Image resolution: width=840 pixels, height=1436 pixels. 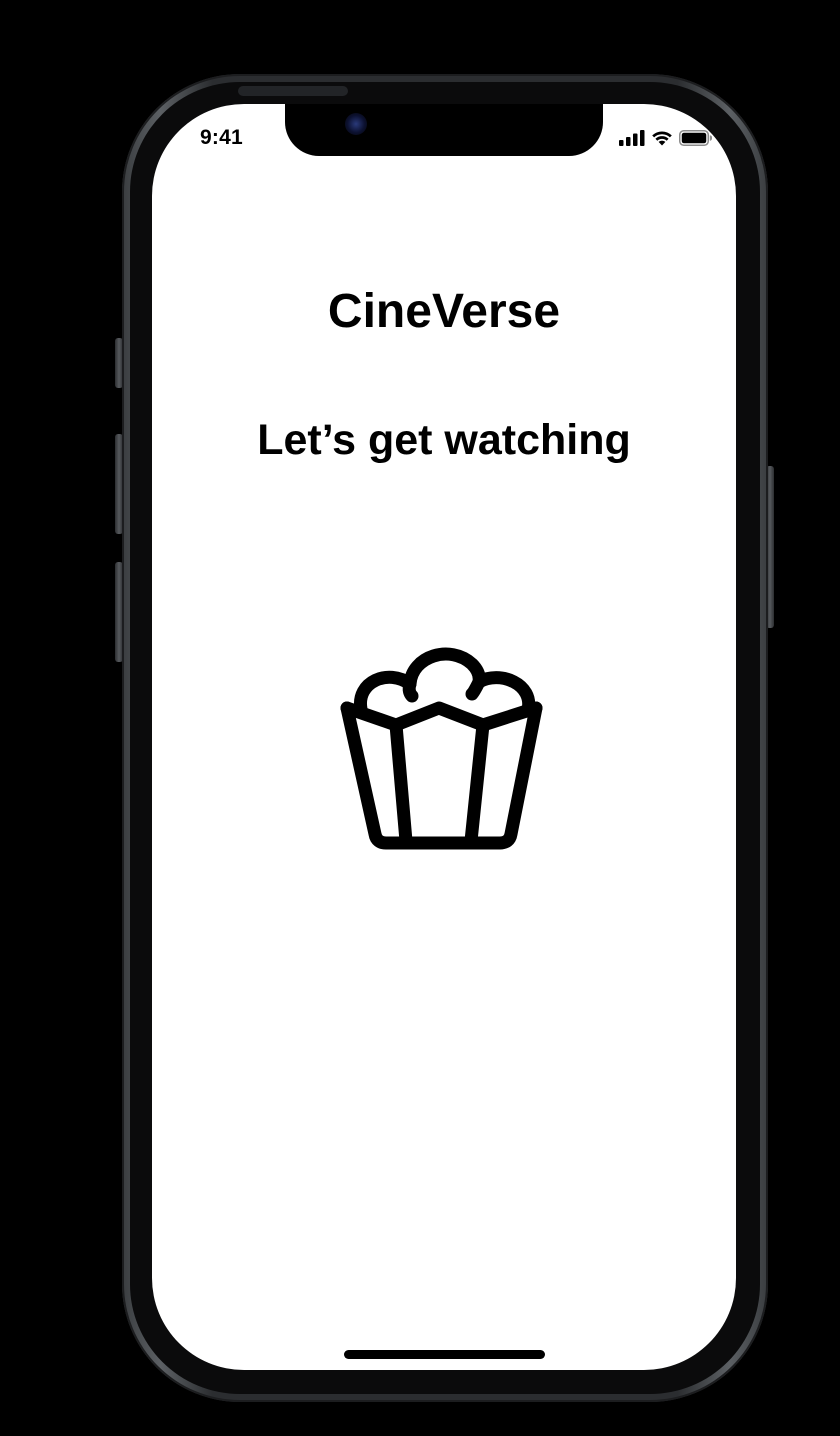 I want to click on status-icons, so click(x=666, y=140).